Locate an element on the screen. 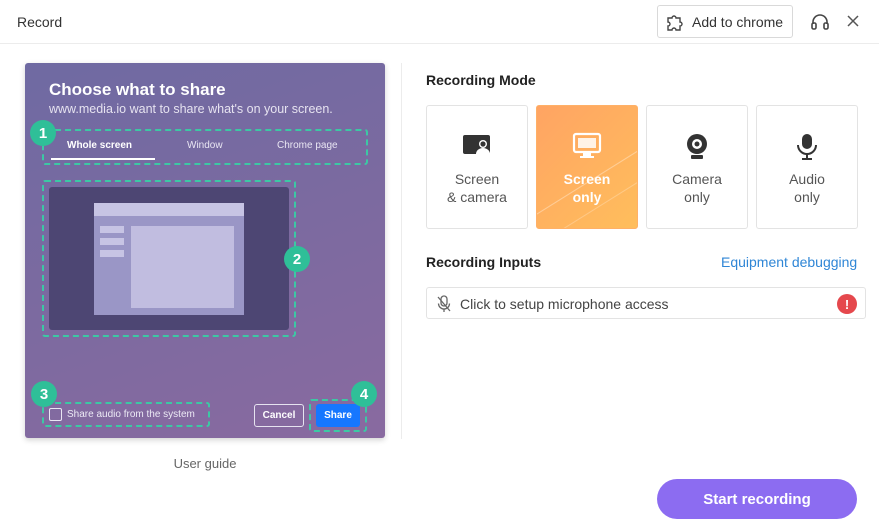 This screenshot has height=532, width=879. guide-share-audio-label: Share audio from the system is located at coordinates (131, 414).